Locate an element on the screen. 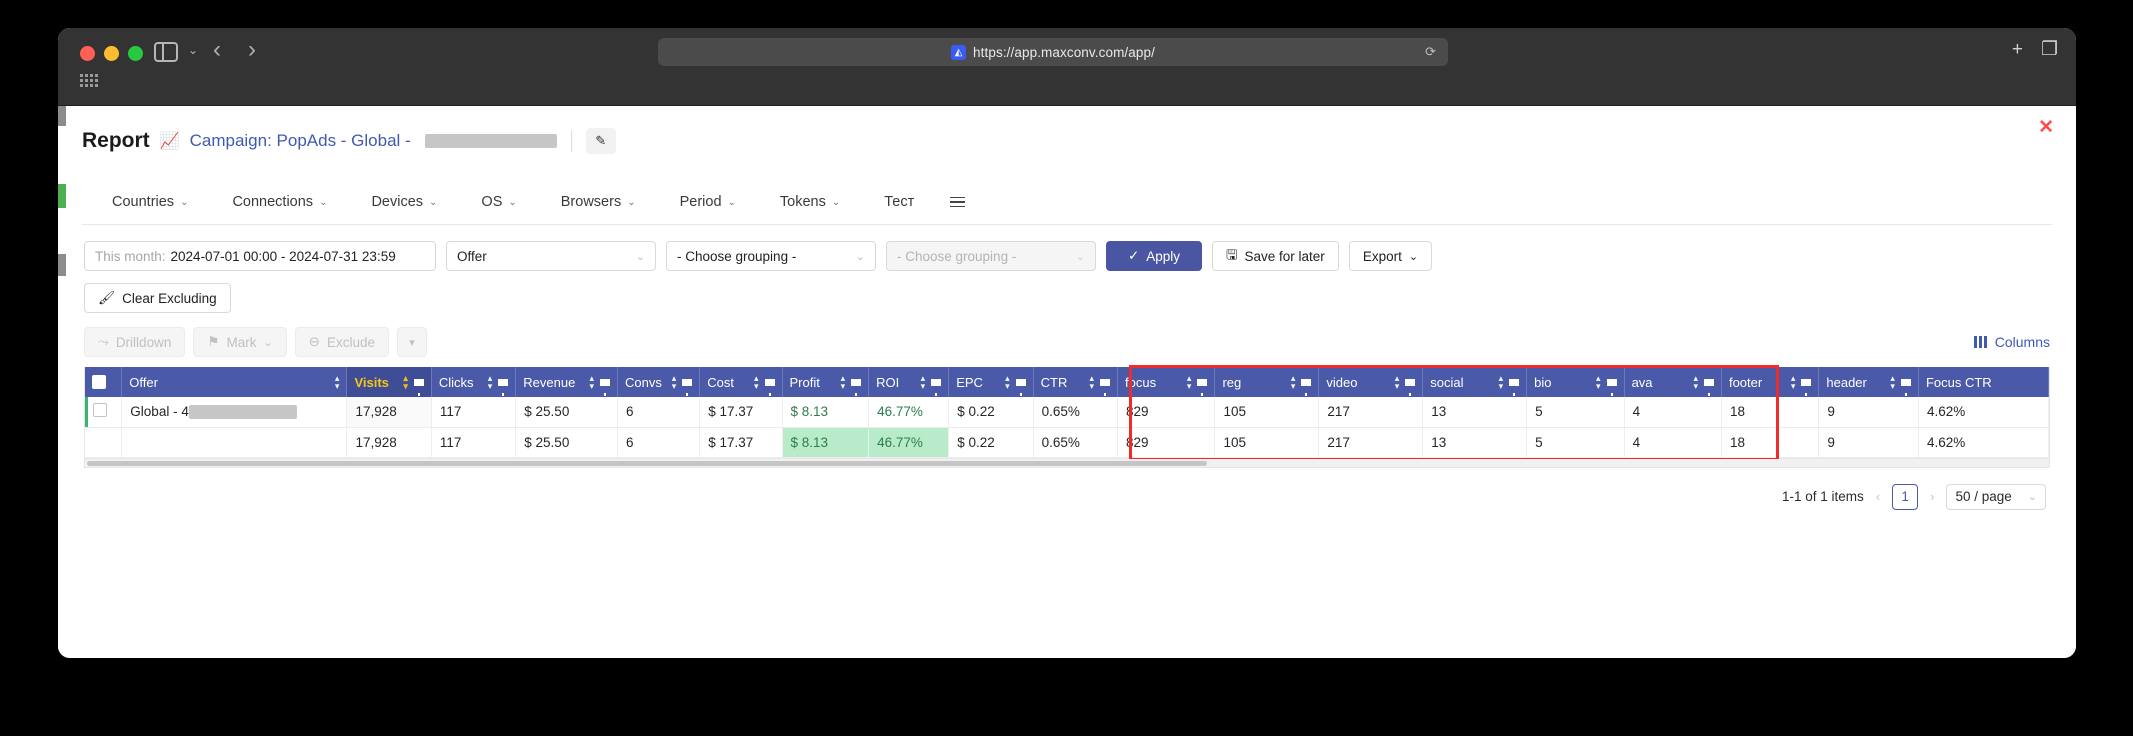  sidebar-toggle-icon is located at coordinates (166, 52).